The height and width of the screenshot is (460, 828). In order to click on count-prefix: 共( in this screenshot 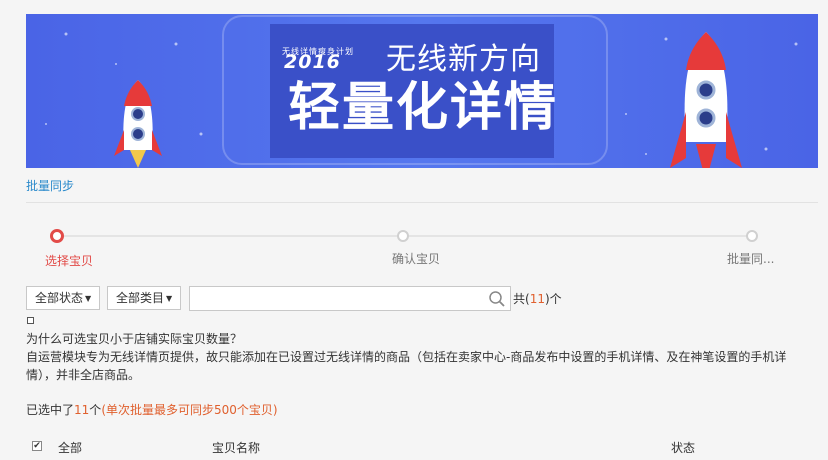, I will do `click(521, 299)`.